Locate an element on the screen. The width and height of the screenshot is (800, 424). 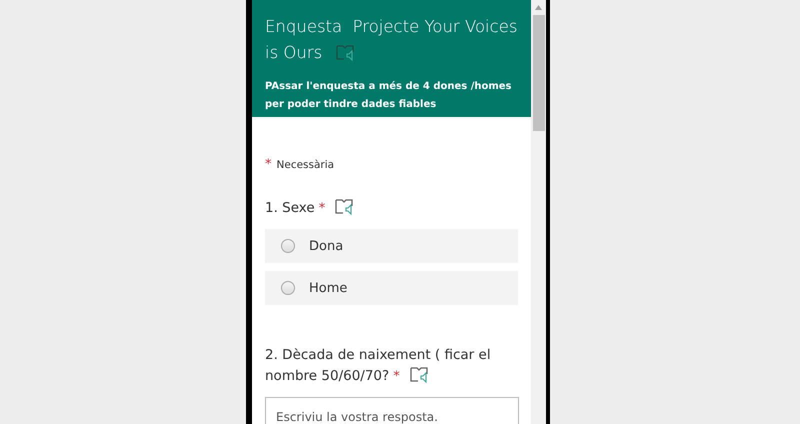
radio-option: Dona is located at coordinates (391, 246).